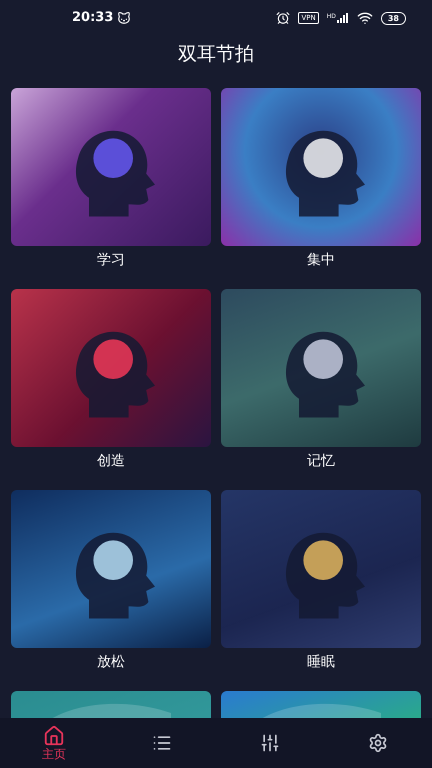  Describe the element at coordinates (111, 461) in the screenshot. I see `category-label: 创造` at that location.